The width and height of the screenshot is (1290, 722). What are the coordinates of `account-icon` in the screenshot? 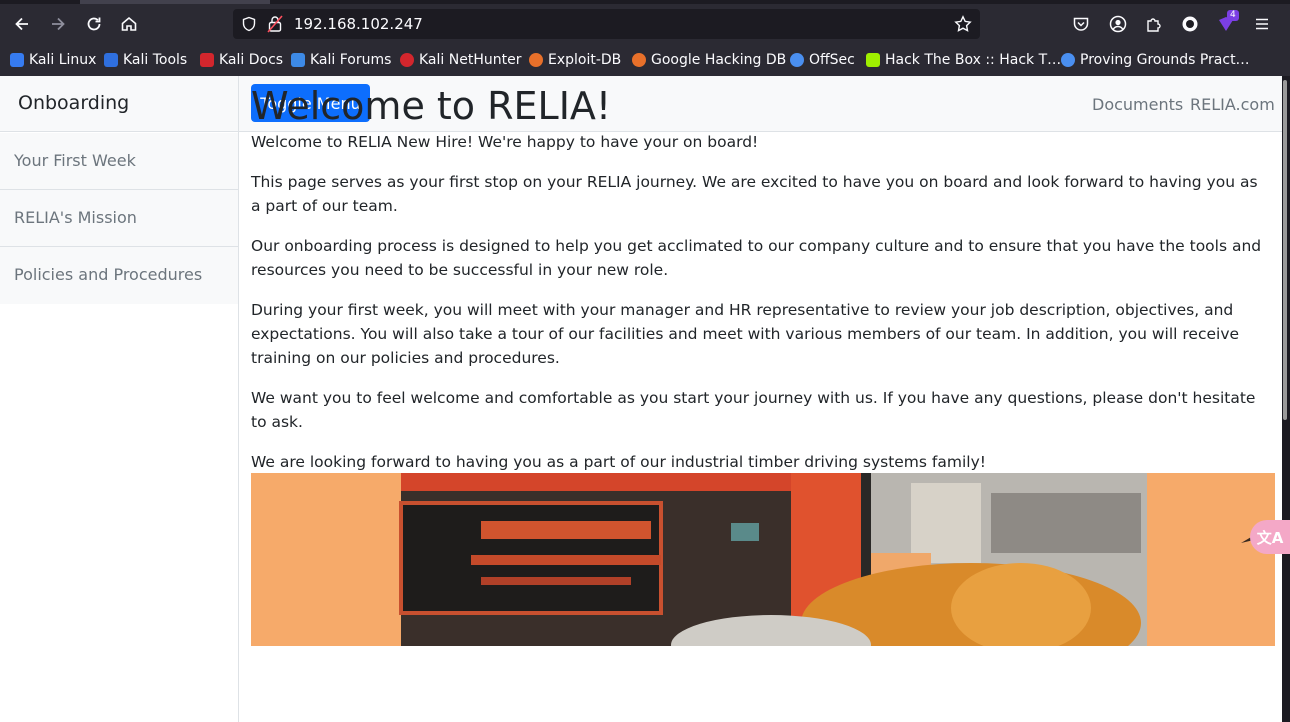 It's located at (1118, 24).